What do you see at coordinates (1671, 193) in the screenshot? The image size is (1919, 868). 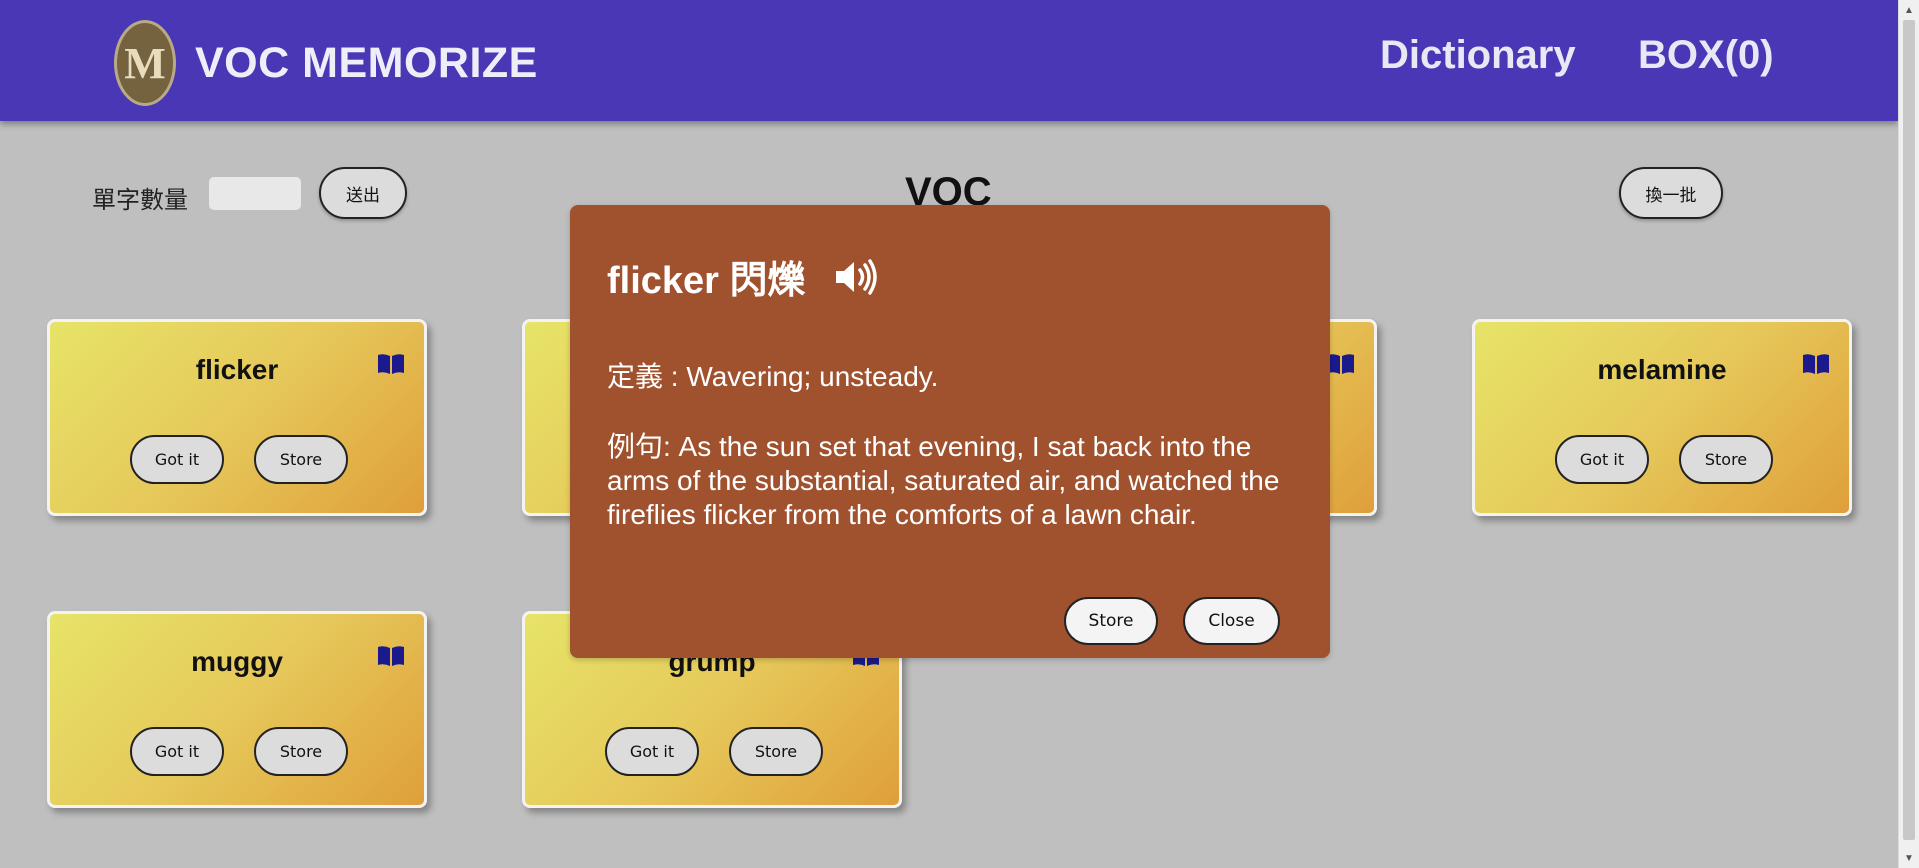 I see `refresh-batch-button: 換一批` at bounding box center [1671, 193].